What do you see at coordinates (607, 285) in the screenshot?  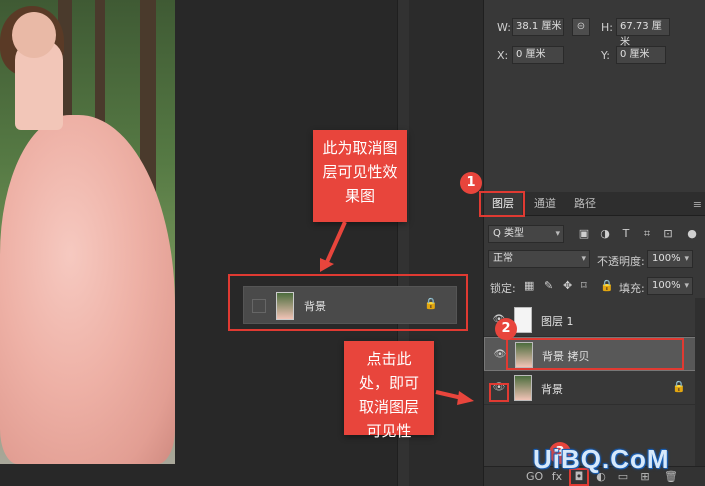 I see `lock-all-icon: 🔒` at bounding box center [607, 285].